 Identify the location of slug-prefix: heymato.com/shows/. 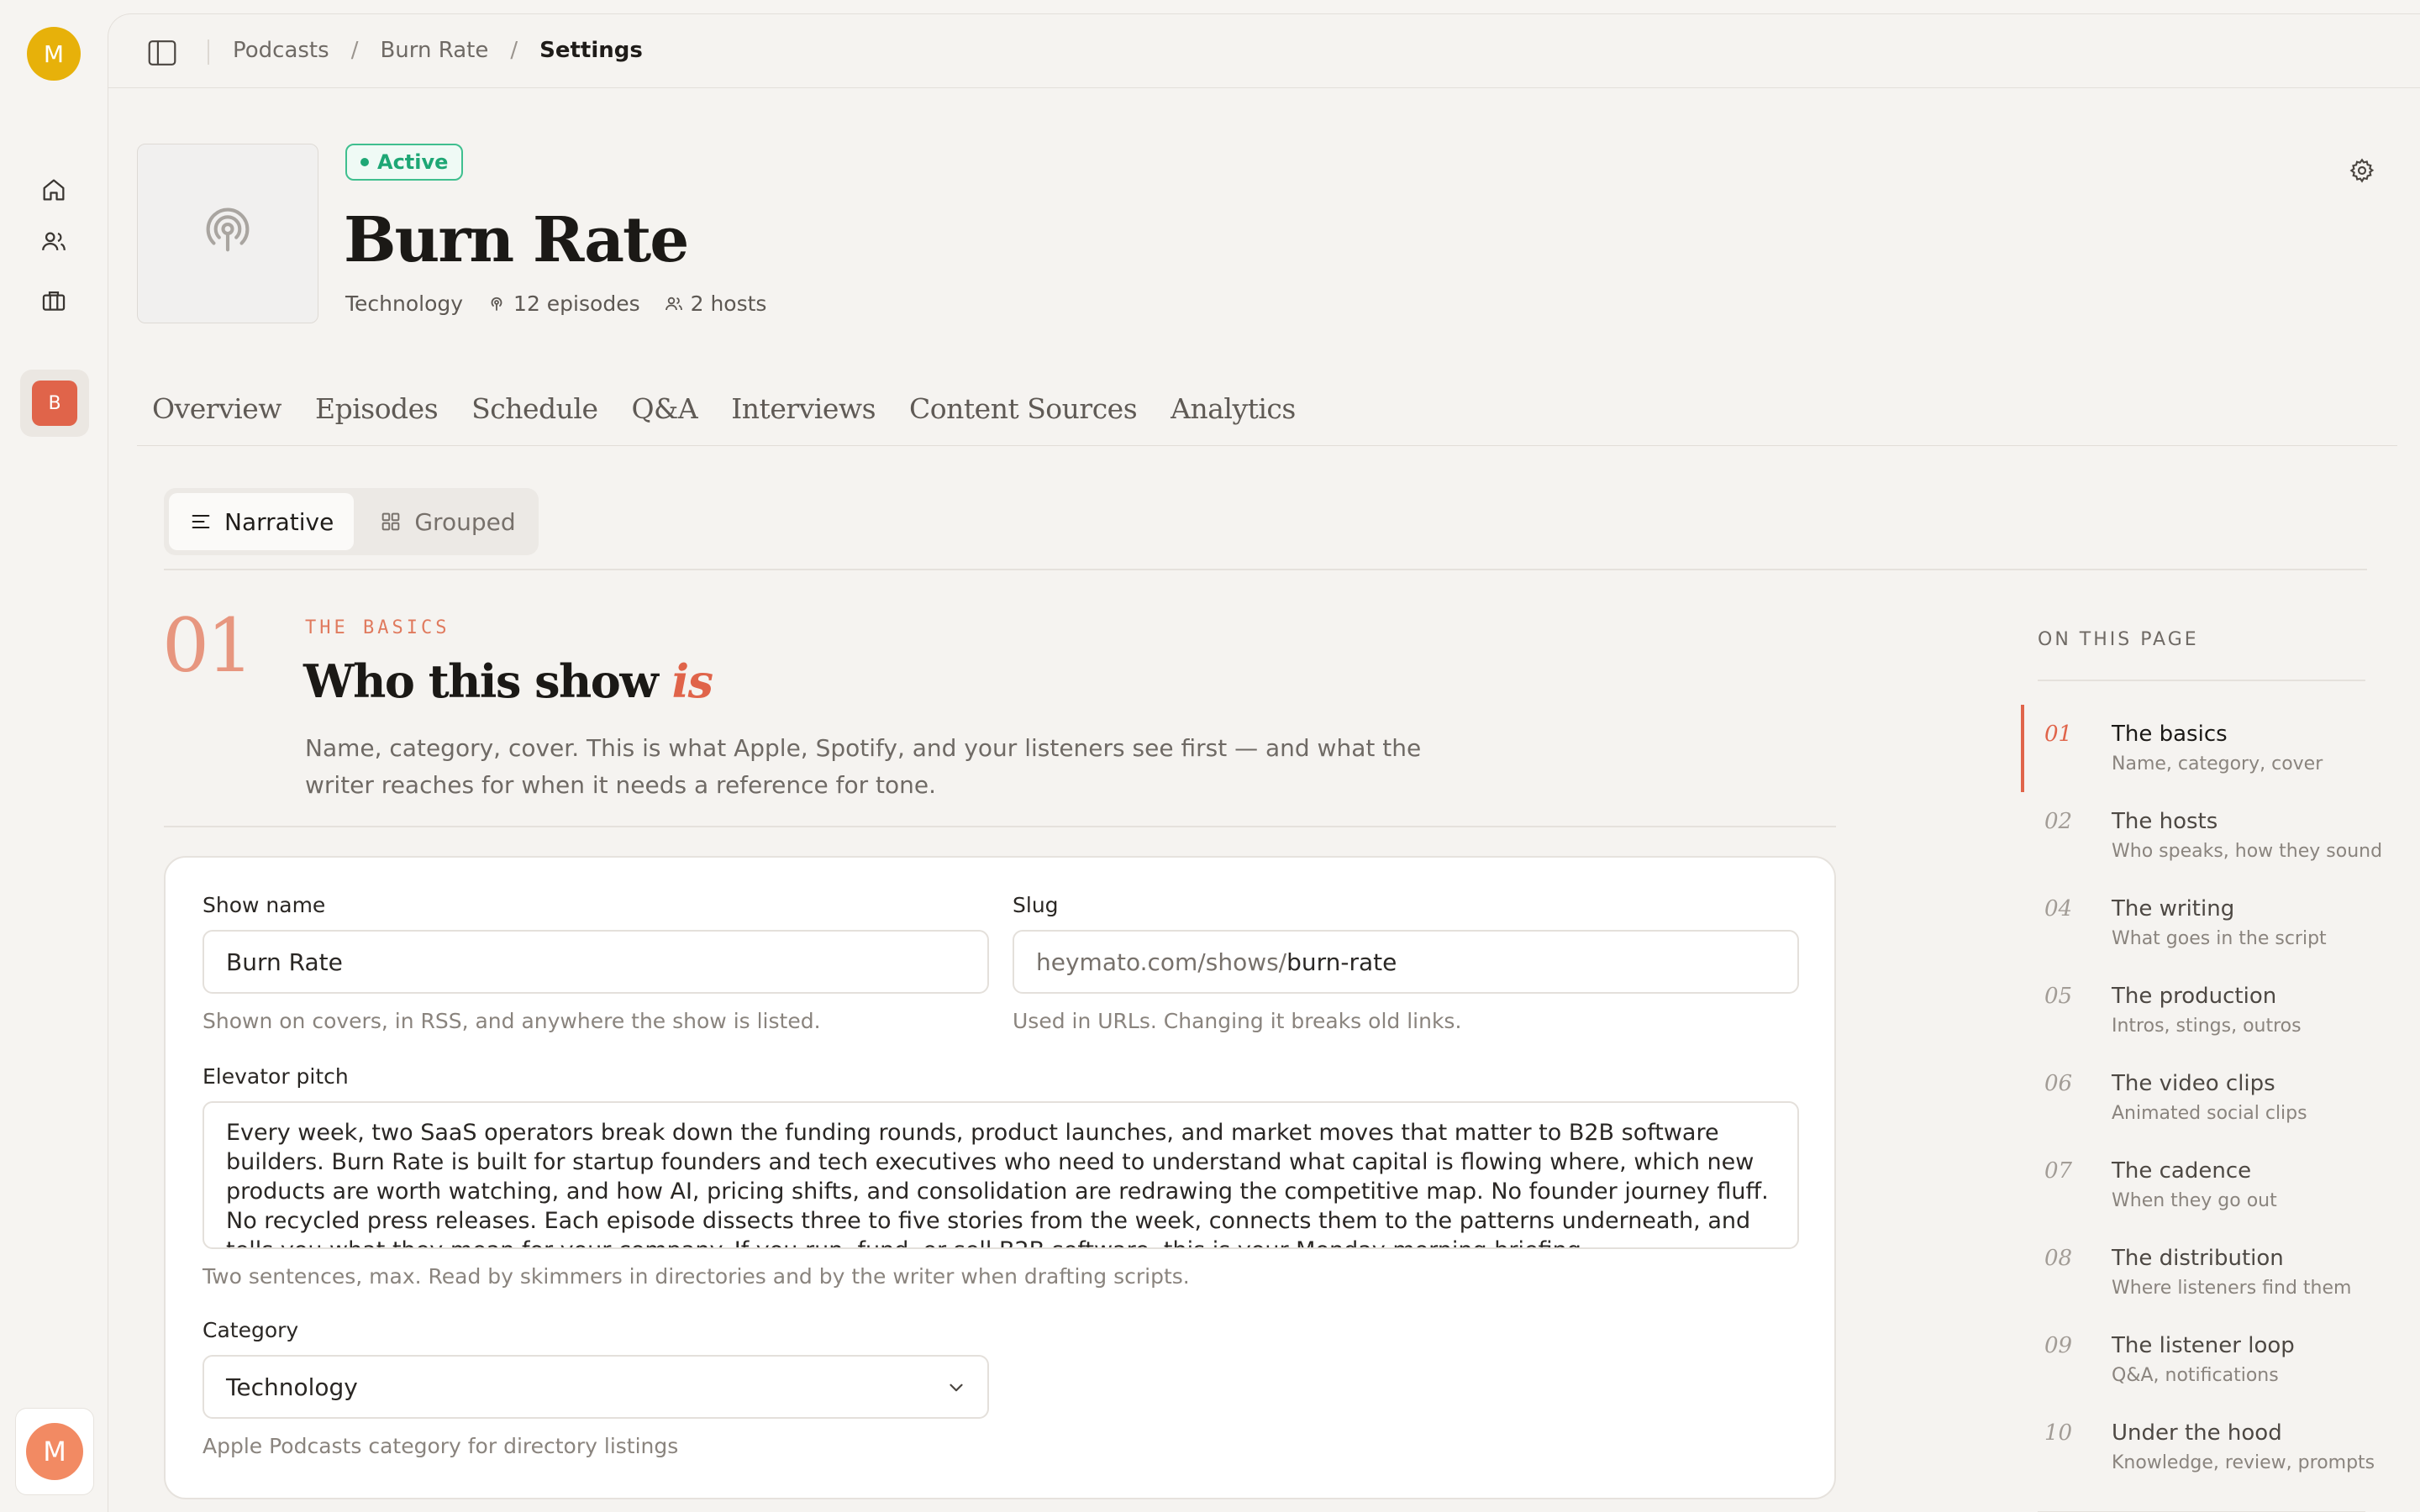
(1162, 962).